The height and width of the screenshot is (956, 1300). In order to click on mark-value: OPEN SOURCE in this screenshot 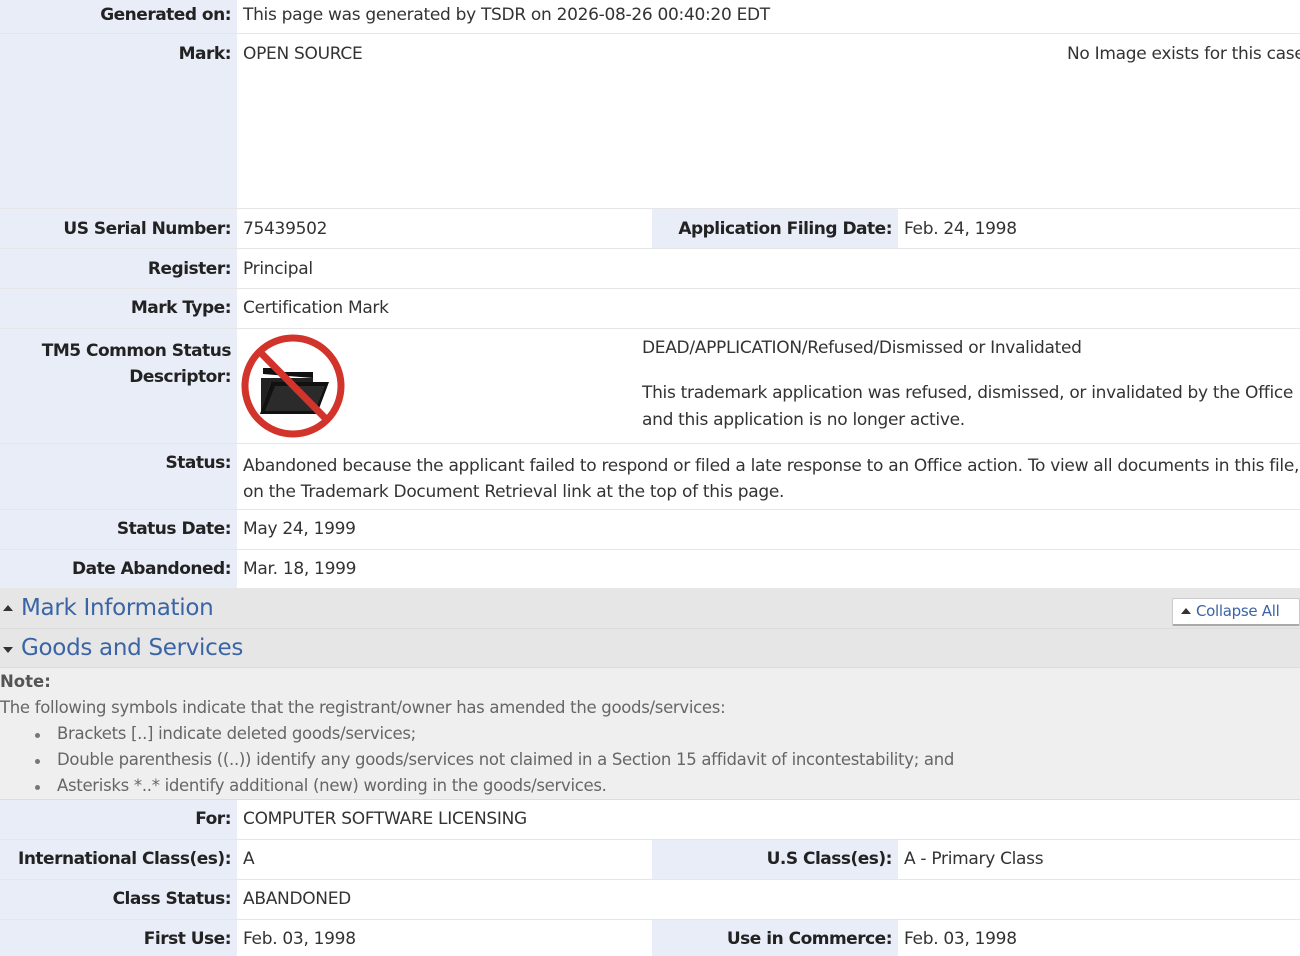, I will do `click(303, 54)`.